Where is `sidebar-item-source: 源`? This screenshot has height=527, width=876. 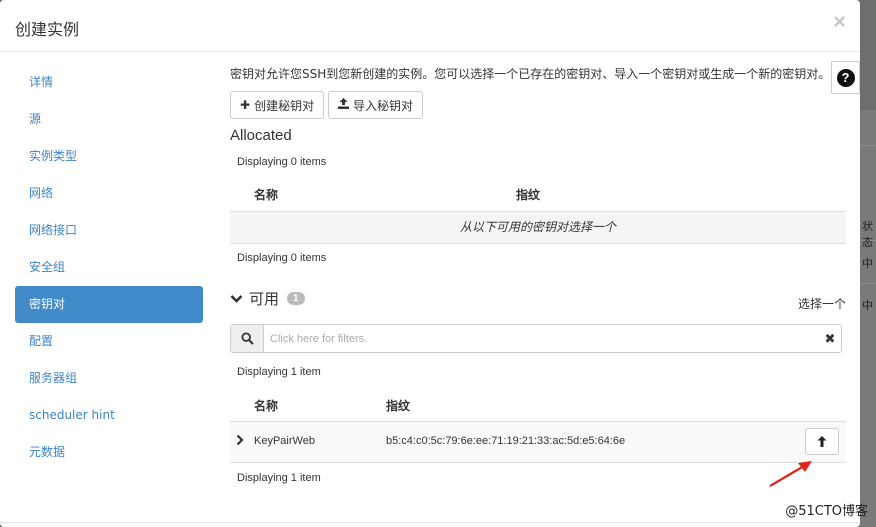 sidebar-item-source: 源 is located at coordinates (109, 119).